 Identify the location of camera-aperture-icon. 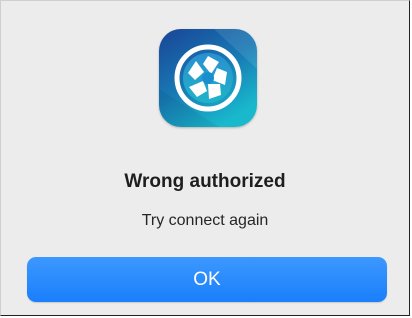
(208, 78).